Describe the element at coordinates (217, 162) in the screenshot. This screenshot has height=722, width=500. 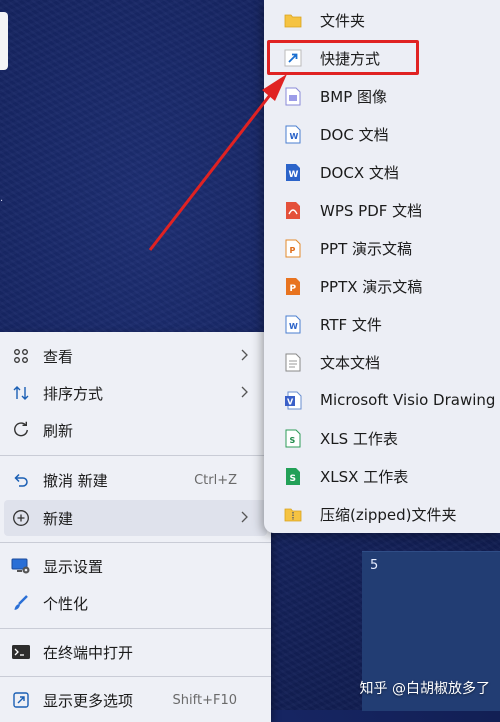
I see `annotation-arrow` at that location.